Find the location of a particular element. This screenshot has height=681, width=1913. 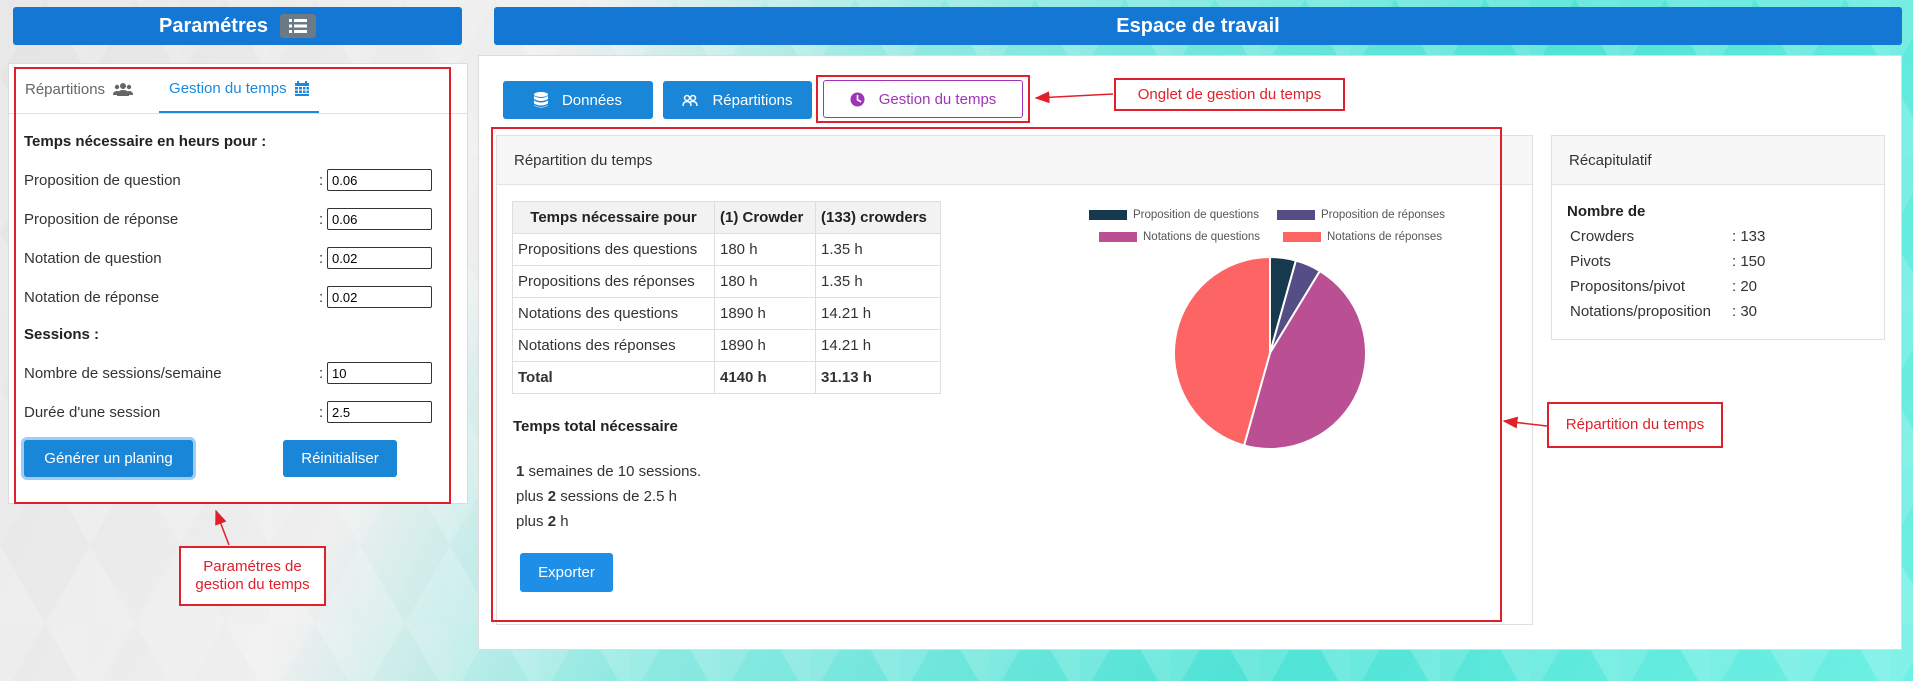

tab-repartitions: Répartitions is located at coordinates (737, 100).